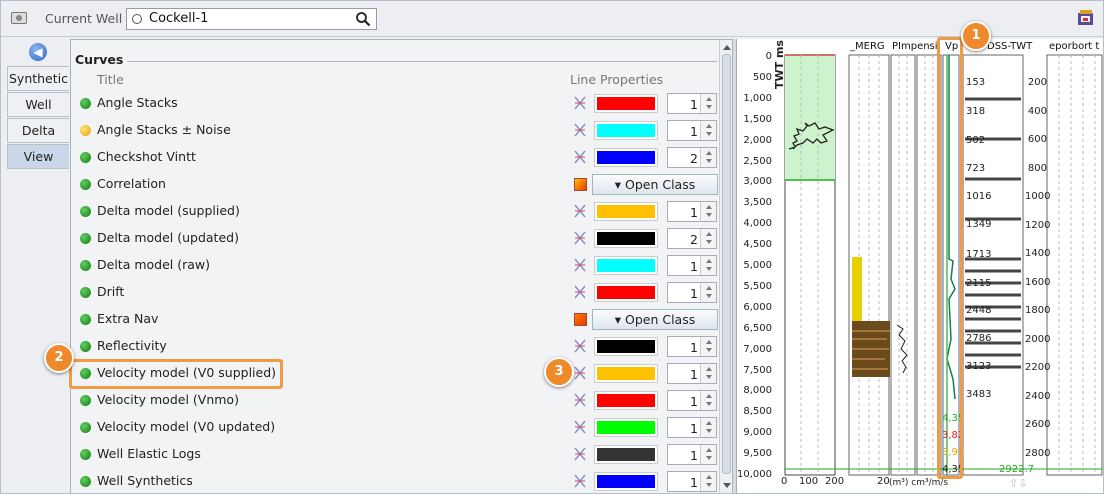 The image size is (1104, 494). What do you see at coordinates (396, 346) in the screenshot?
I see `curve-row-reflectivity: Reflectivity 1` at bounding box center [396, 346].